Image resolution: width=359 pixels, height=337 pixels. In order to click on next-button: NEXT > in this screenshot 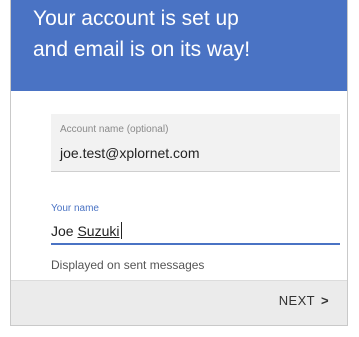, I will do `click(304, 300)`.